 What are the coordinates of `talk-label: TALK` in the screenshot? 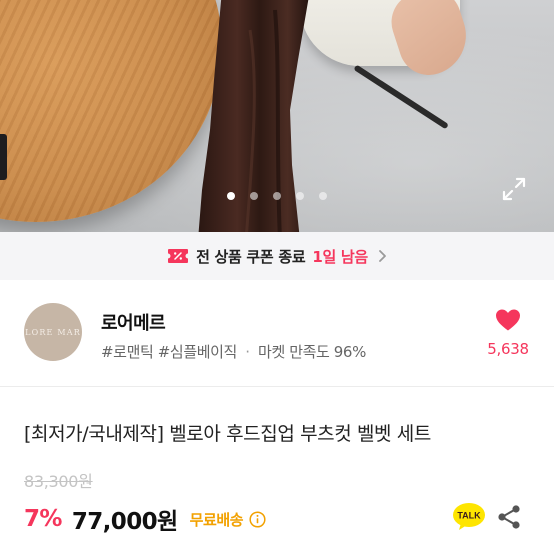 It's located at (469, 516).